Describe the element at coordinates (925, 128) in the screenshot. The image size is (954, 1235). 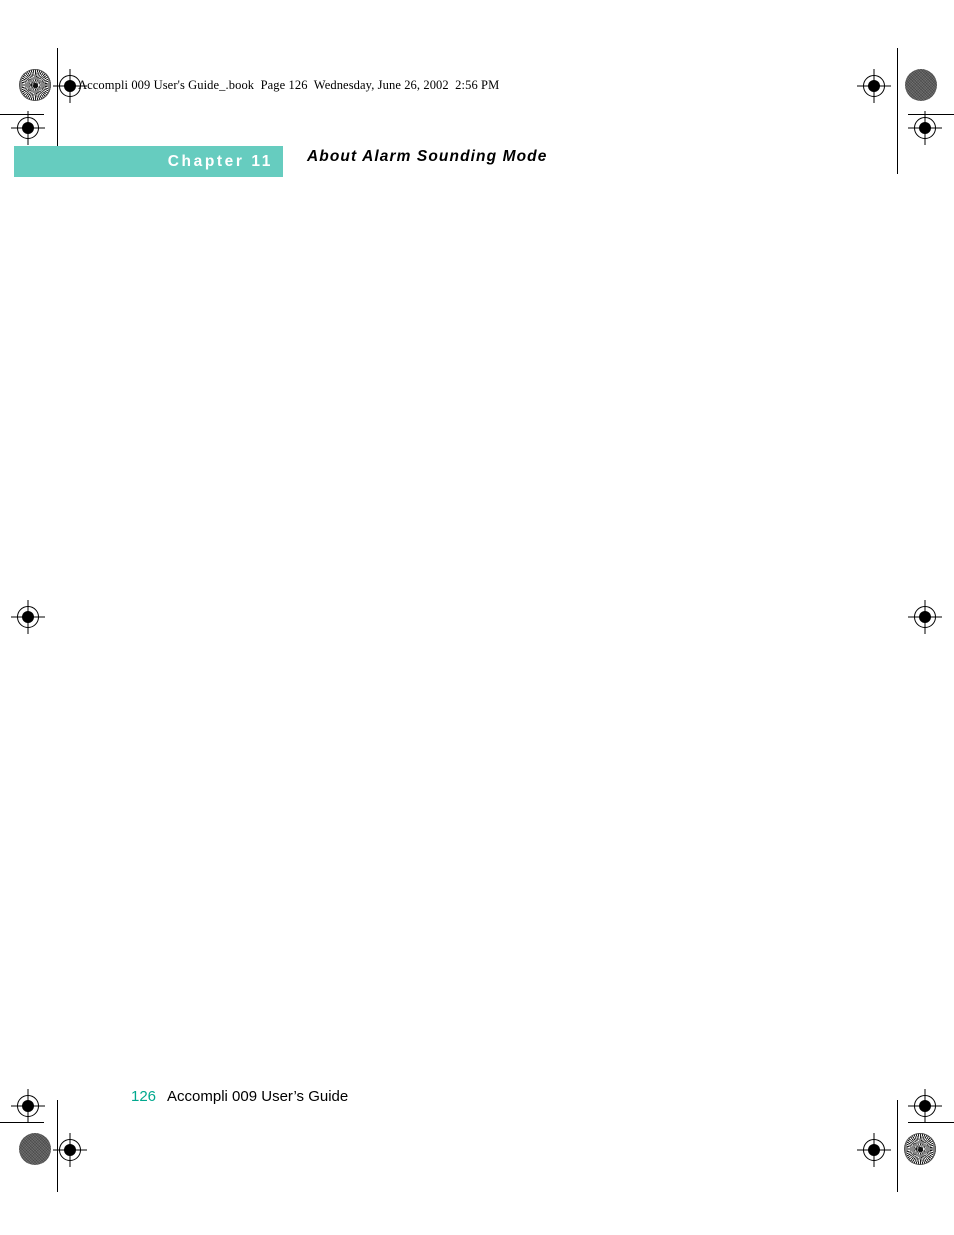
I see `registration-crosshair-icon-top-right` at that location.